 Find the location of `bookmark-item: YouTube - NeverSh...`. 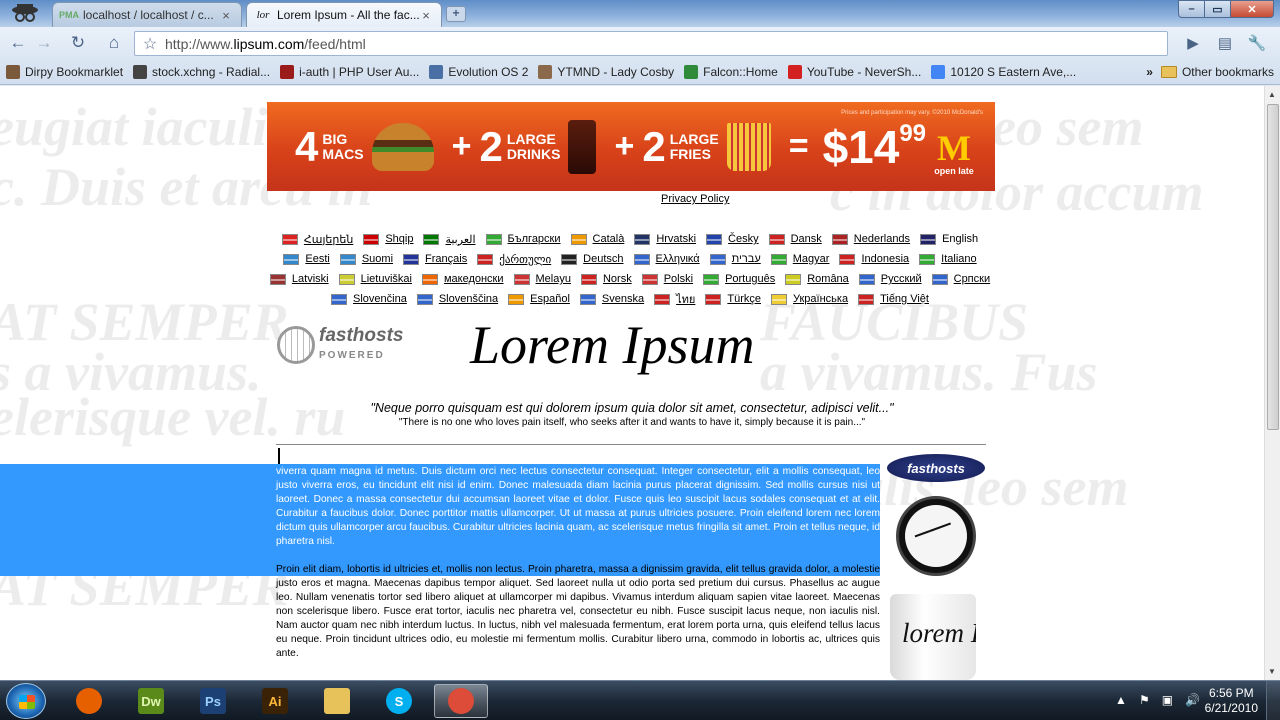

bookmark-item: YouTube - NeverSh... is located at coordinates (854, 72).